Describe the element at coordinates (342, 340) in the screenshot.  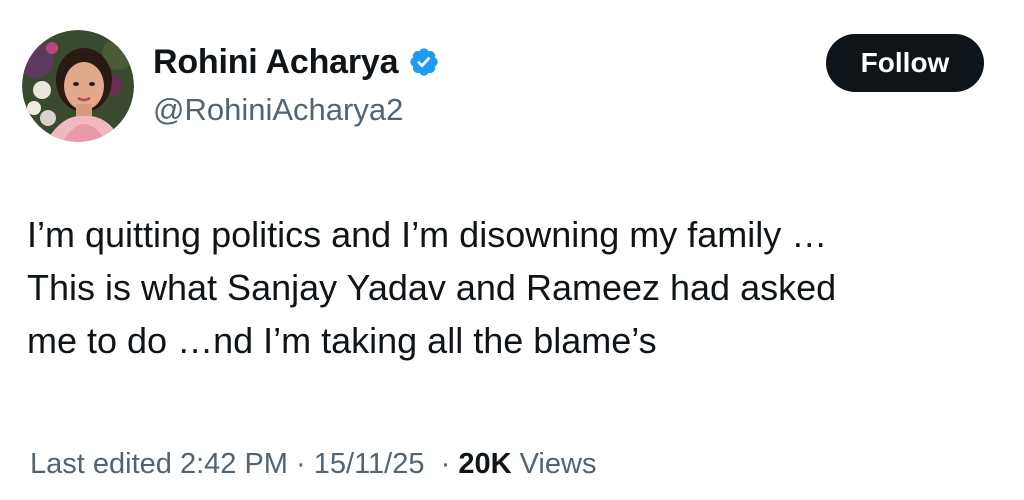
I see `tweet-text-line: me to do …nd I’m taking all the blame’s` at that location.